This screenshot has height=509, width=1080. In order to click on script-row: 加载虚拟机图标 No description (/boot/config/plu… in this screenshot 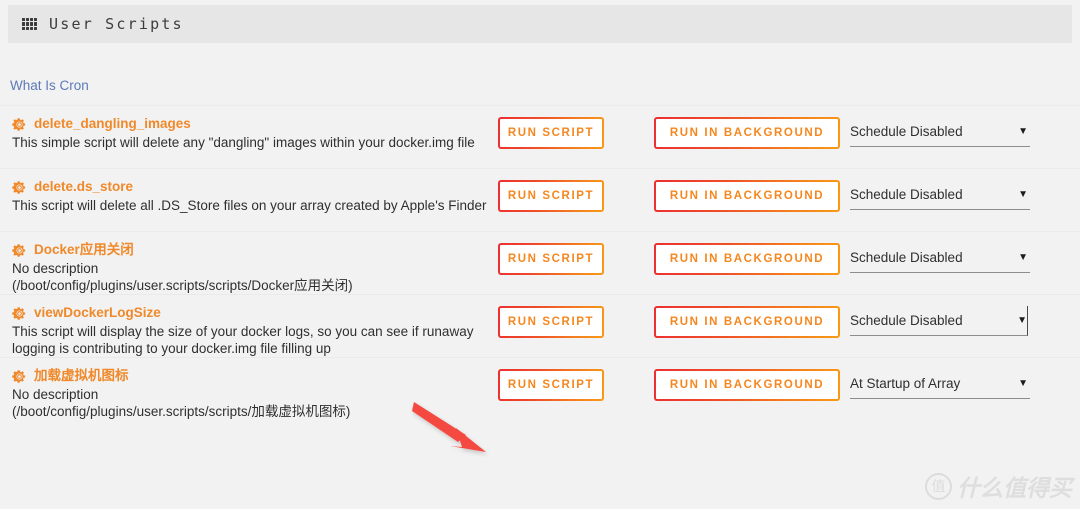, I will do `click(540, 388)`.